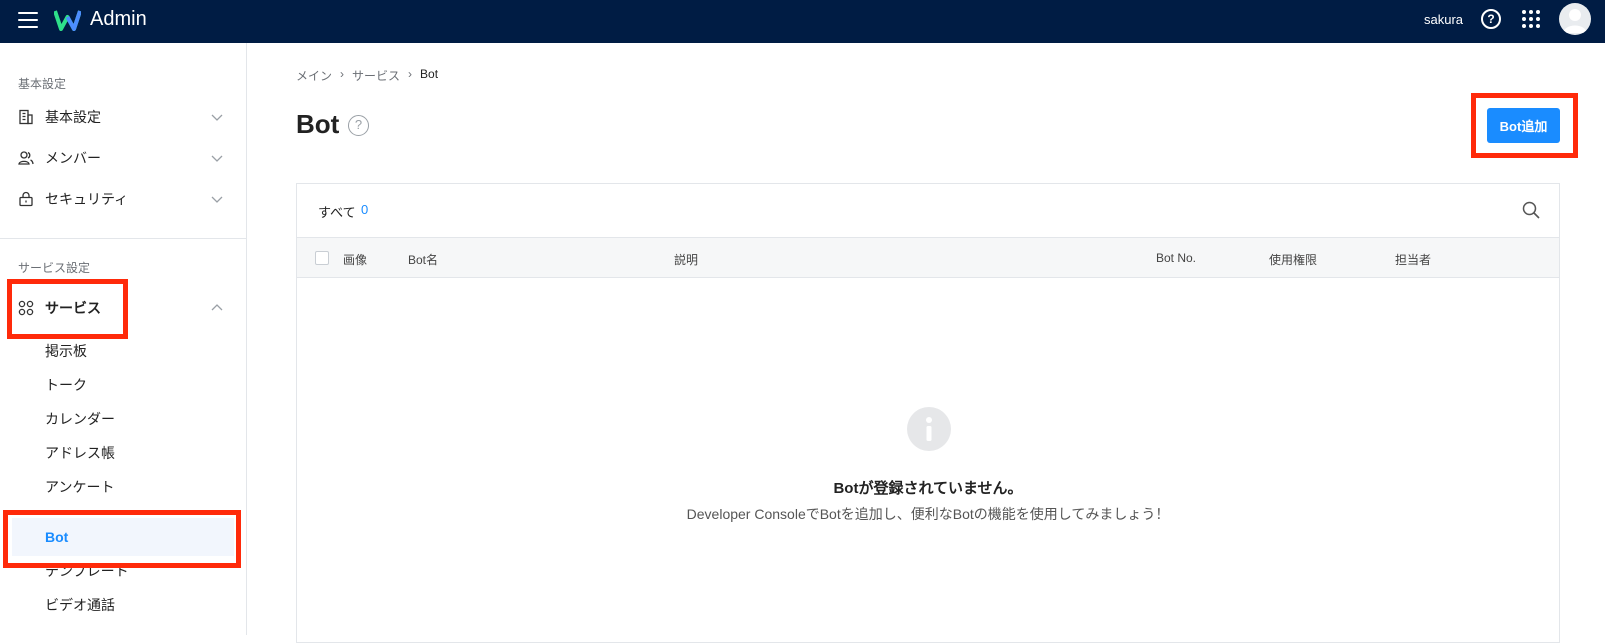 This screenshot has height=643, width=1605. Describe the element at coordinates (376, 75) in the screenshot. I see `breadcrumb-service: サービス` at that location.